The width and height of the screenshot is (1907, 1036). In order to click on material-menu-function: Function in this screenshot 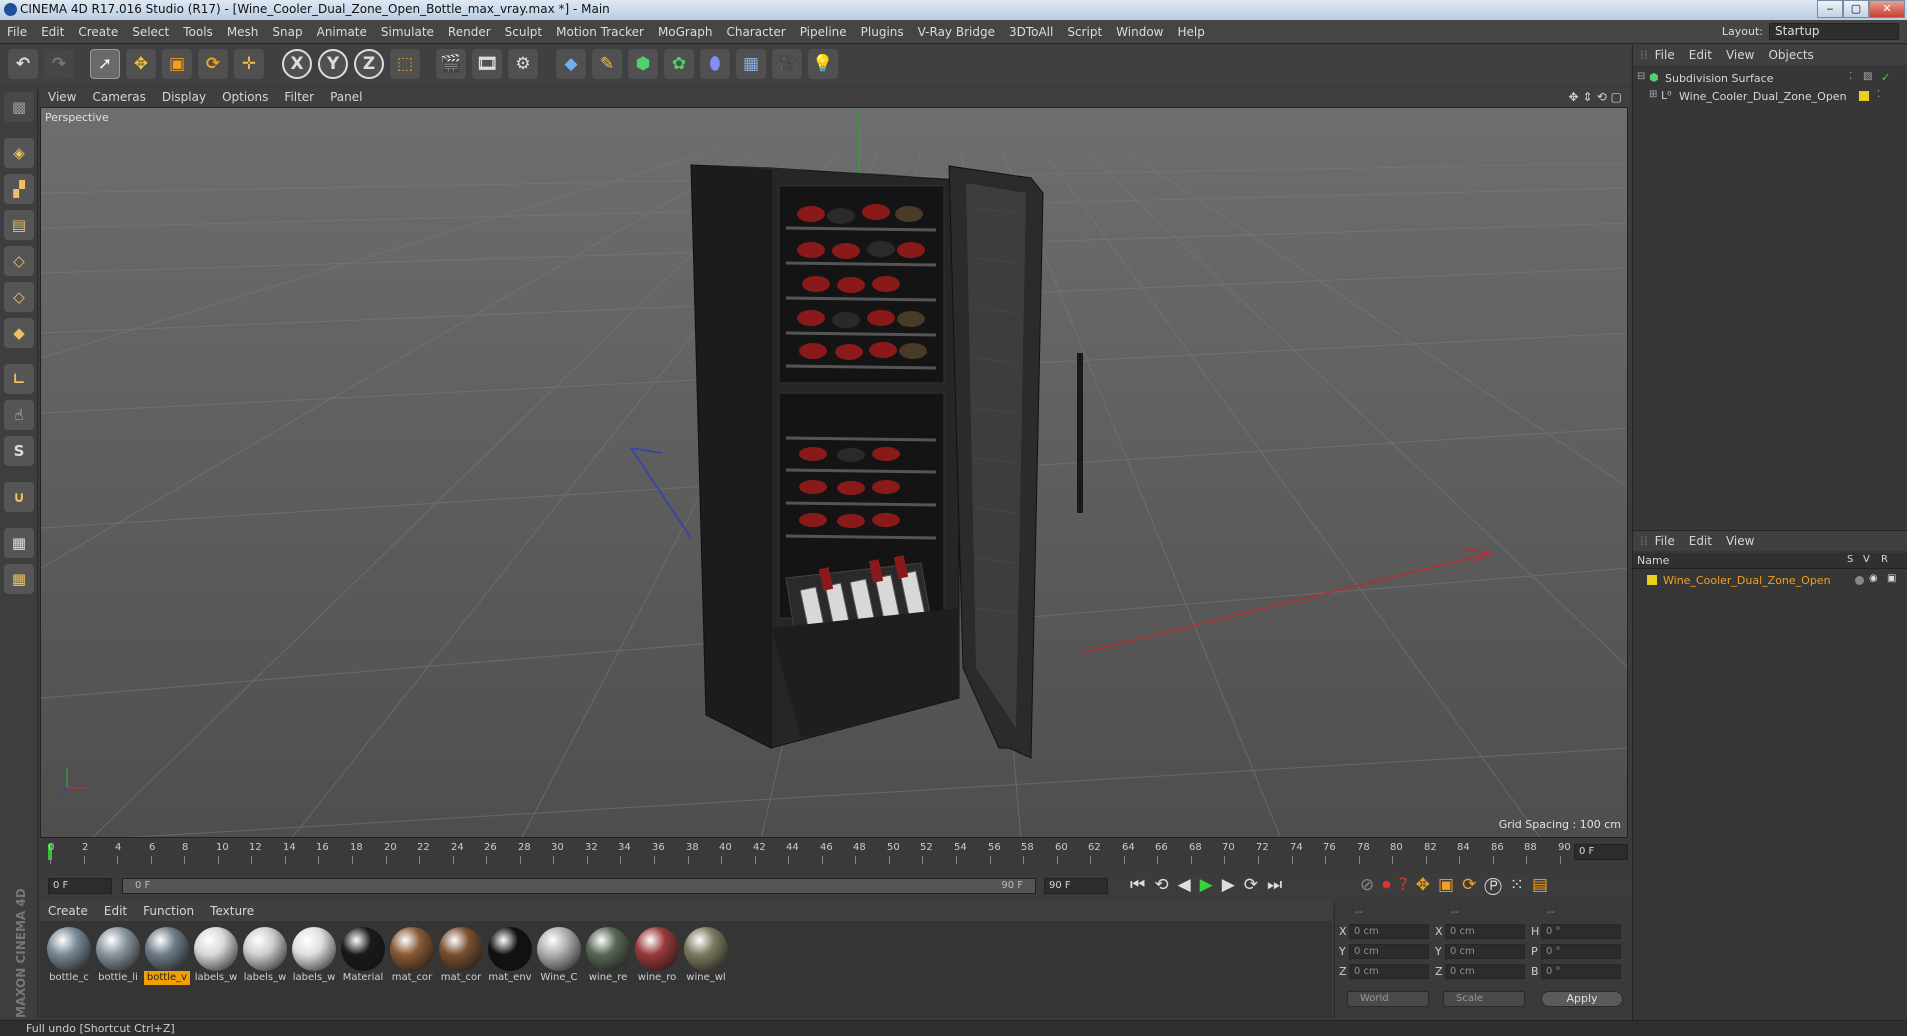, I will do `click(168, 911)`.